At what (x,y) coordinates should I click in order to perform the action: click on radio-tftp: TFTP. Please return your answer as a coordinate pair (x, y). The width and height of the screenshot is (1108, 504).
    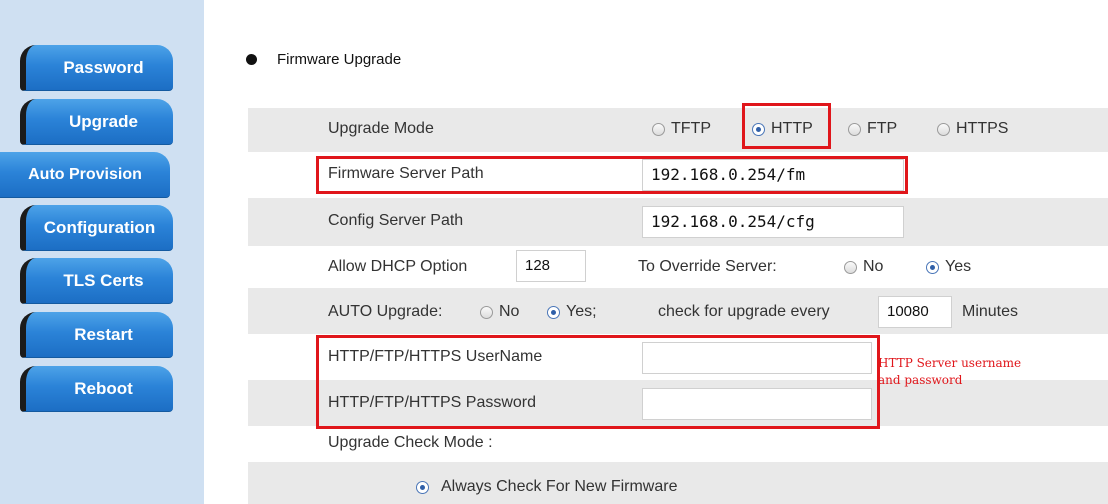
    Looking at the image, I should click on (681, 129).